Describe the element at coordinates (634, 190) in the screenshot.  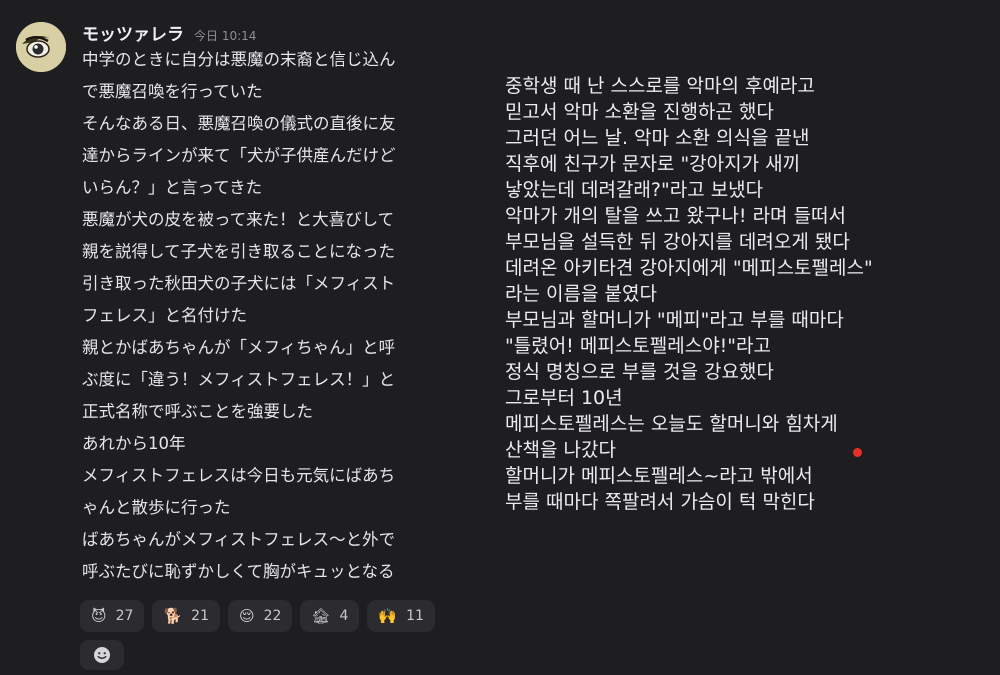
I see `translation-line: 낳았는데 데려갈래?"라고 보냈다` at that location.